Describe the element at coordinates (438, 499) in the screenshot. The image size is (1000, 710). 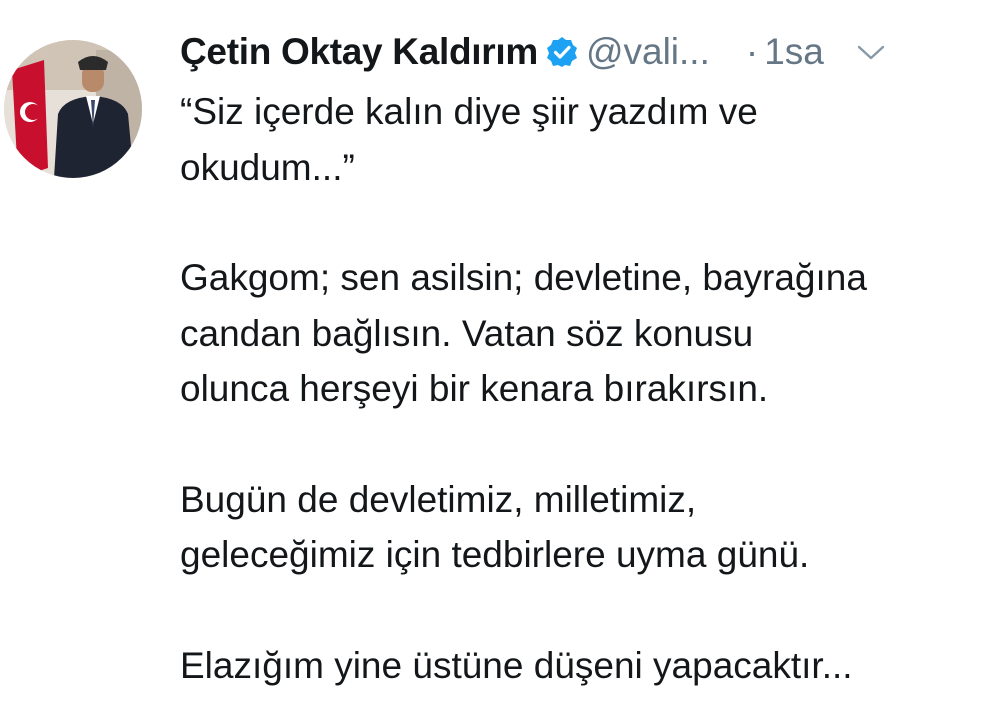
I see `text-line: Bugün de devletimiz, milletimiz,` at that location.